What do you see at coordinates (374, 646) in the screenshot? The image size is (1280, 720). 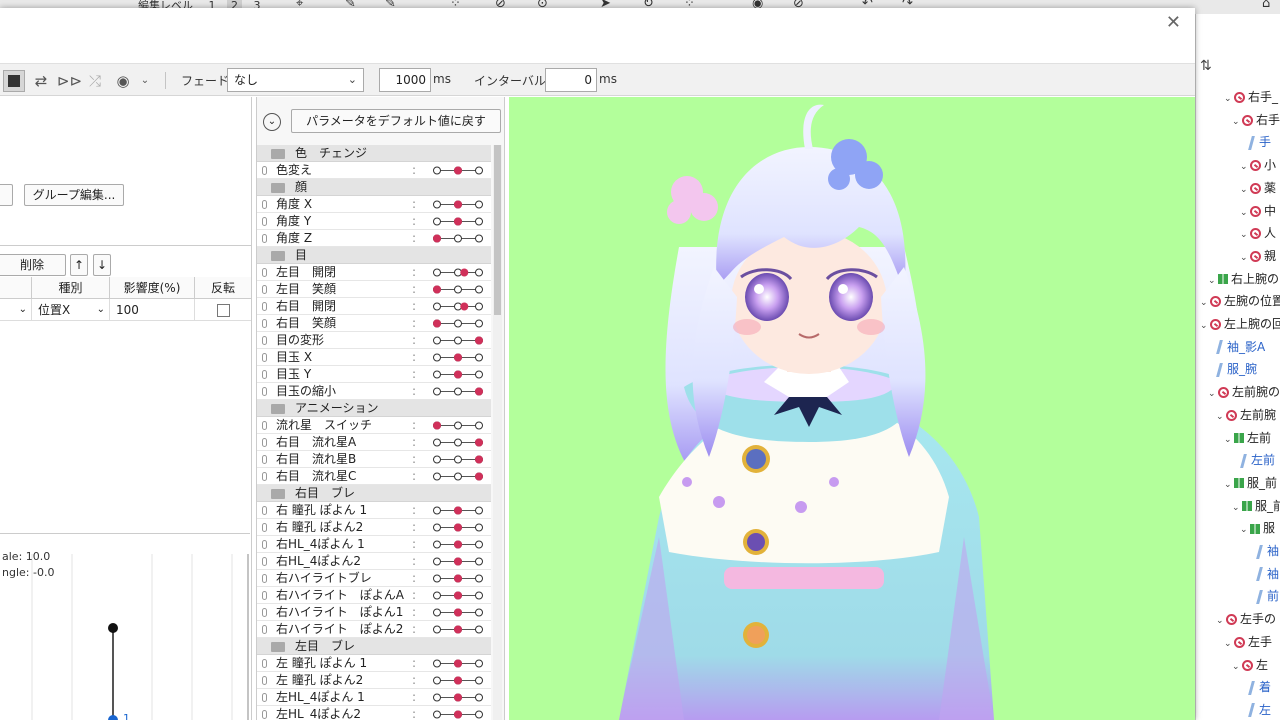 I see `parameter-group: 左目 ブレ` at bounding box center [374, 646].